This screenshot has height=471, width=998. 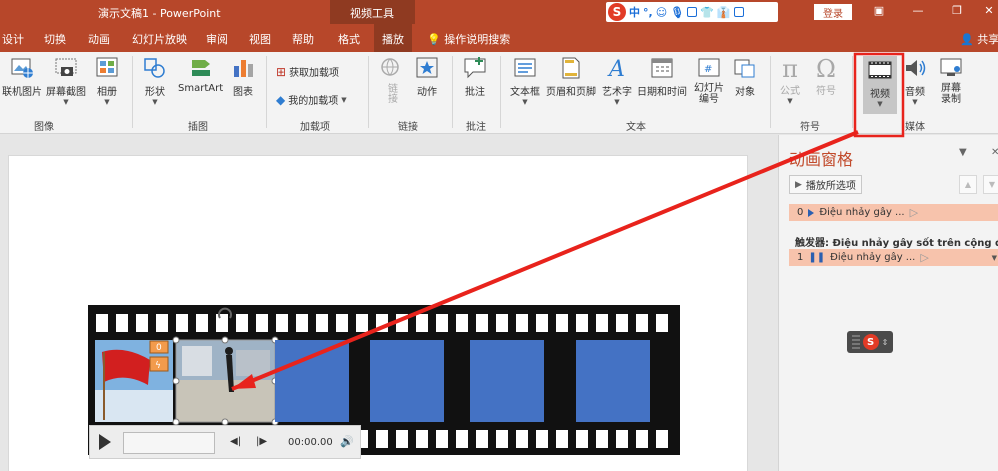 I want to click on anim-index-badge-0: 0, so click(x=159, y=348).